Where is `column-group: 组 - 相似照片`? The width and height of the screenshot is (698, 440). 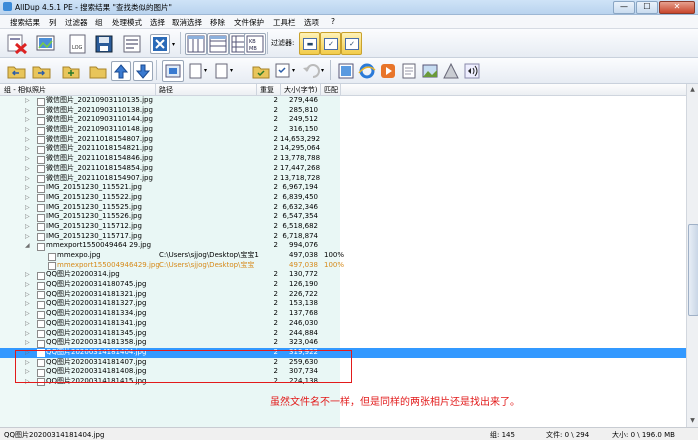
column-group: 组 - 相似照片 is located at coordinates (25, 90).